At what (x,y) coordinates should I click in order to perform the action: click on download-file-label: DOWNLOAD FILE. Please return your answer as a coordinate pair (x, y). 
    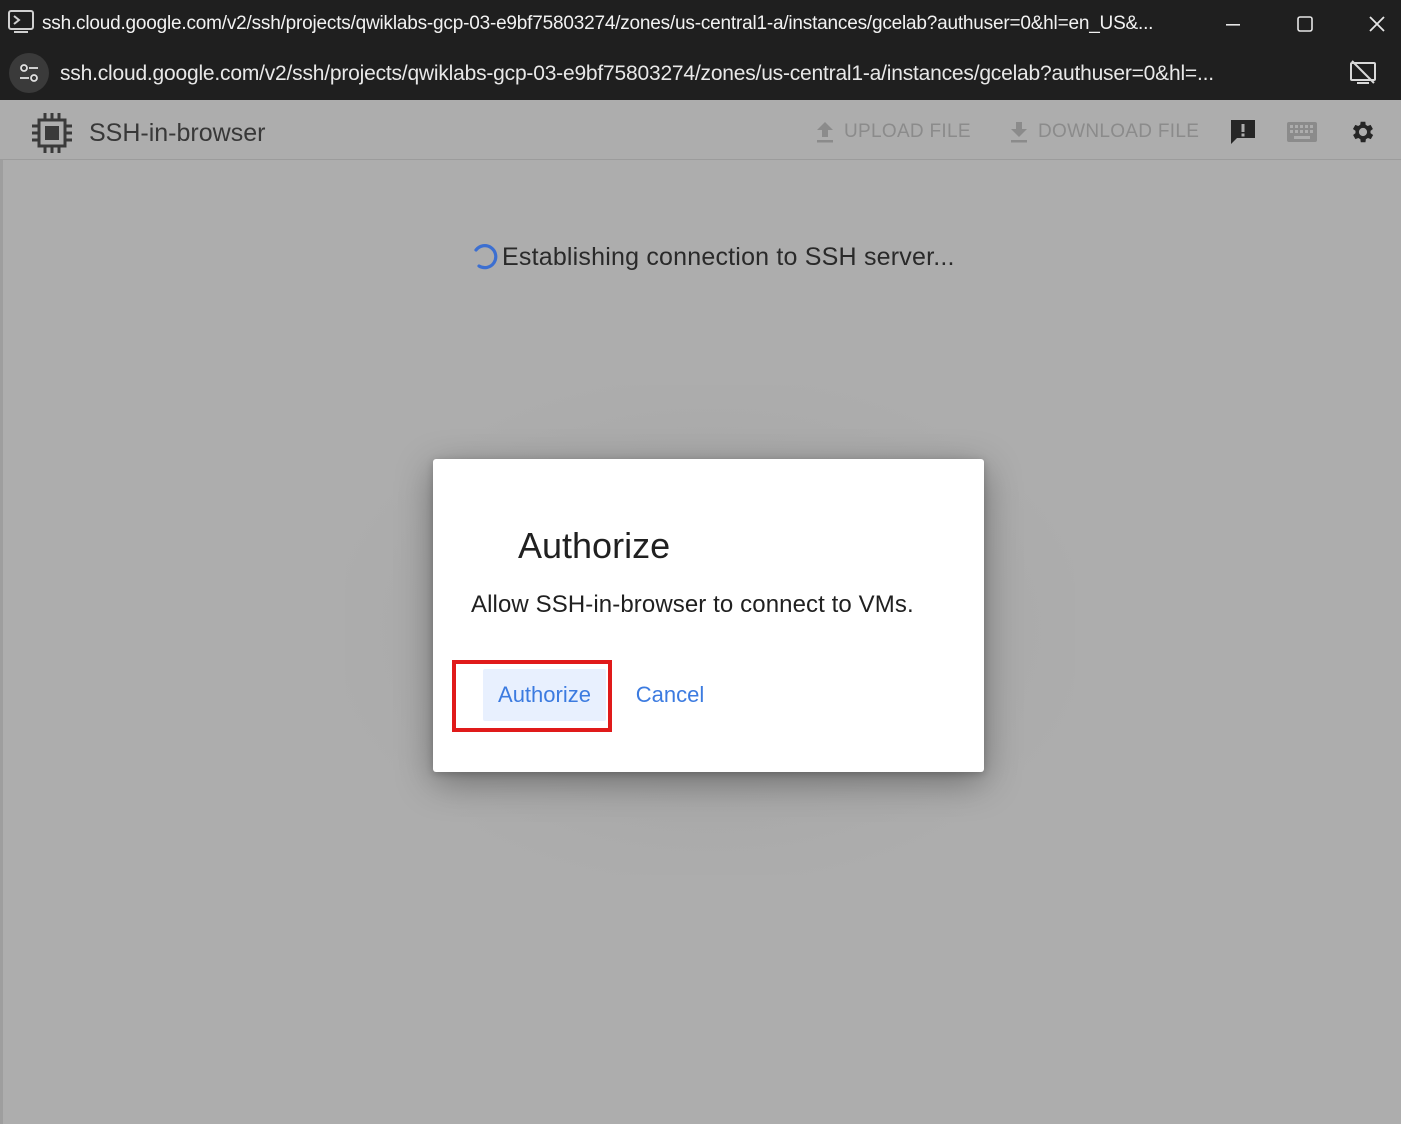
    Looking at the image, I should click on (1119, 131).